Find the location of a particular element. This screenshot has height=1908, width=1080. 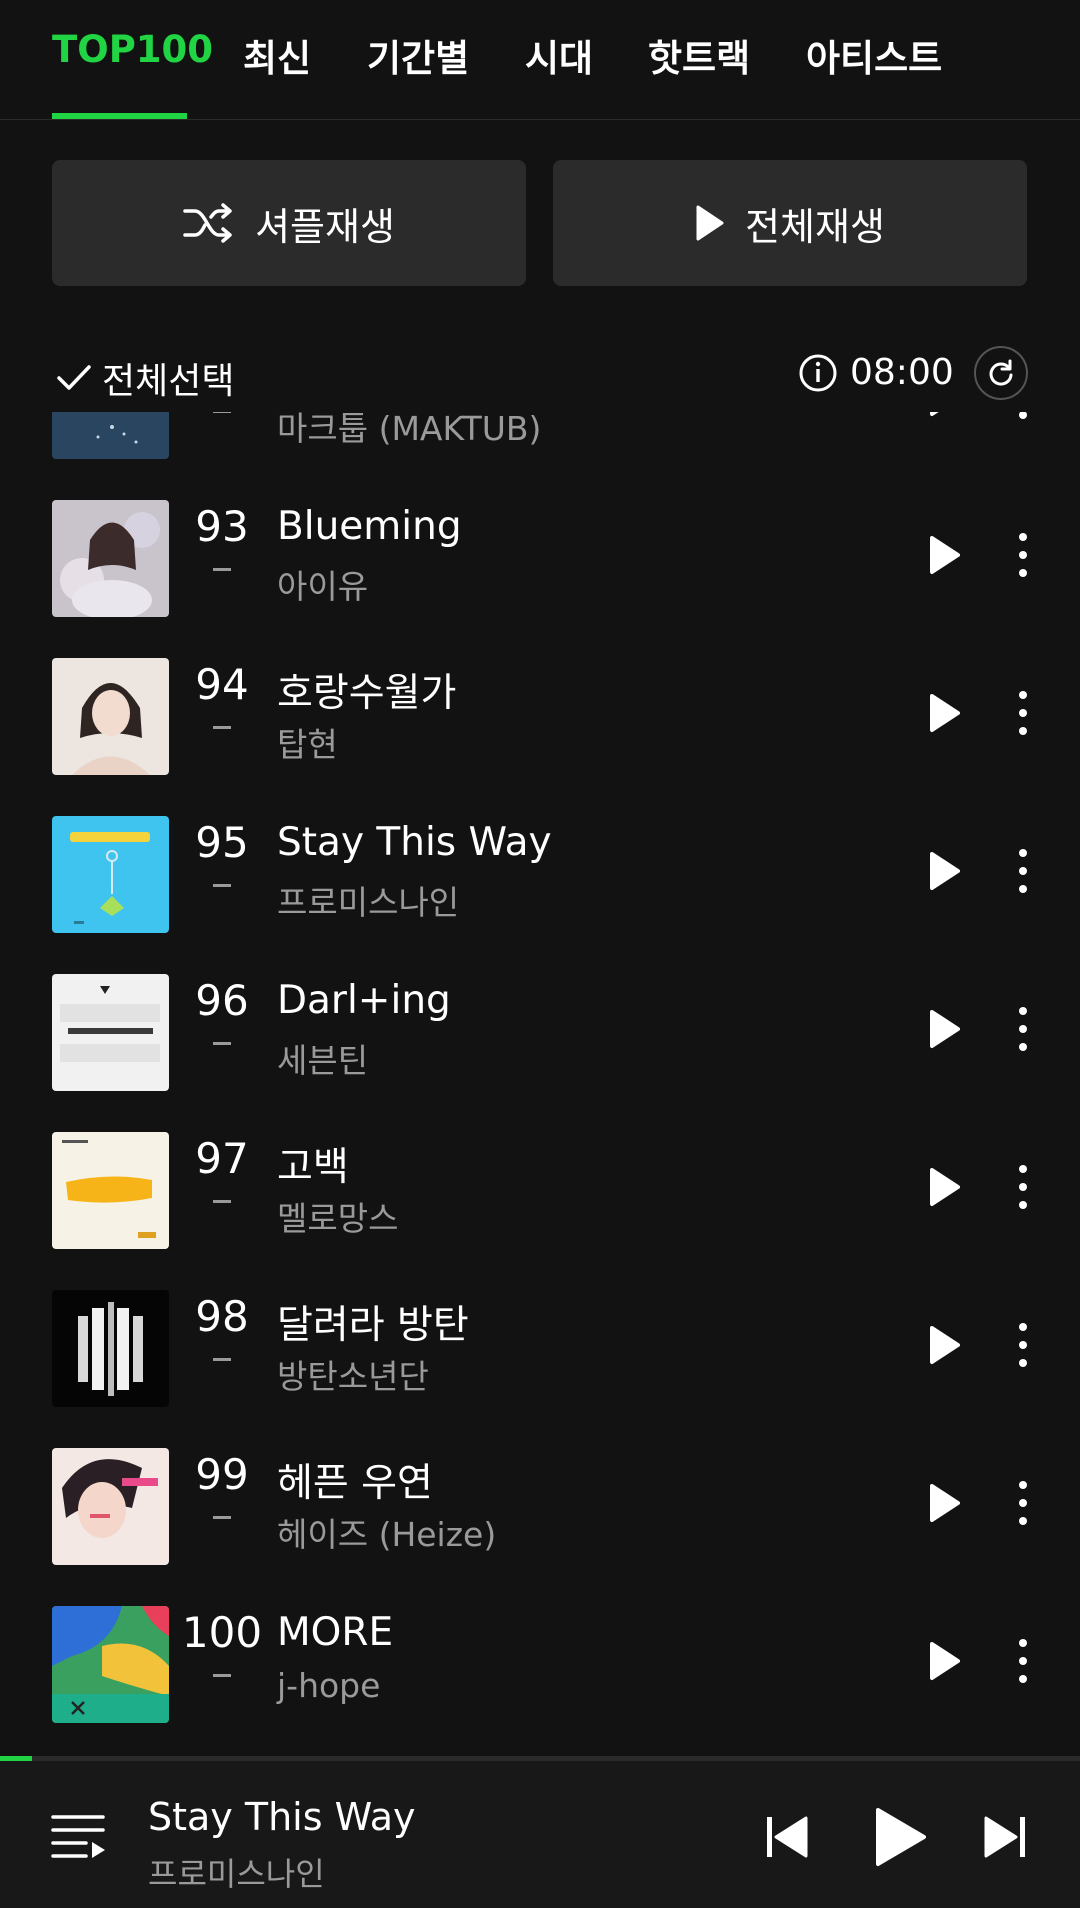

song-row: 93 Blueming 아이유 is located at coordinates (540, 551).